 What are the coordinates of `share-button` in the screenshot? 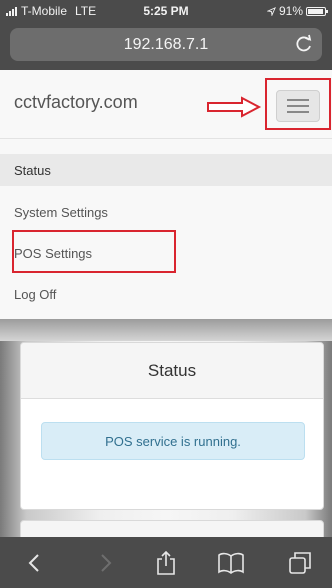 It's located at (166, 562).